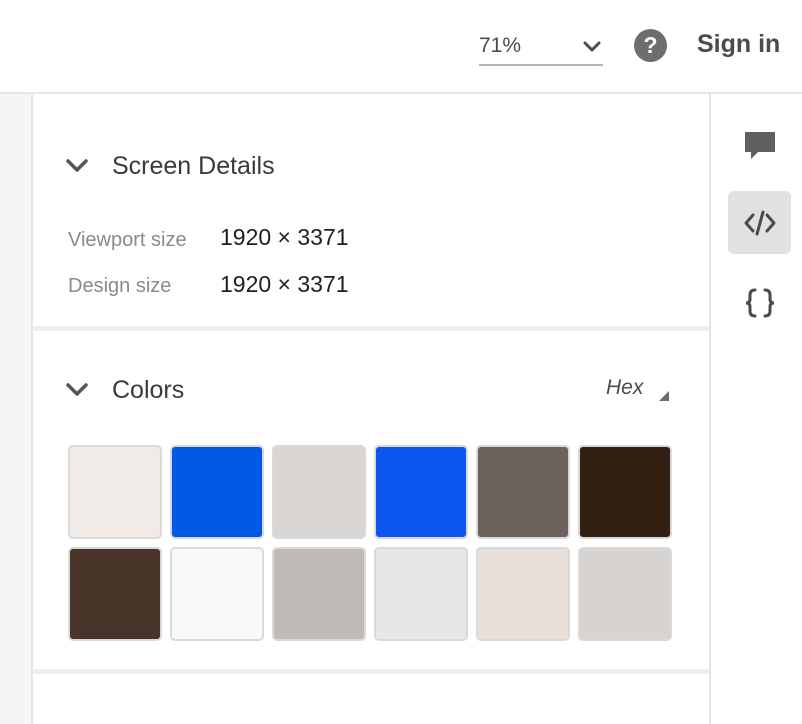 The width and height of the screenshot is (802, 724). I want to click on comments-button, so click(759, 145).